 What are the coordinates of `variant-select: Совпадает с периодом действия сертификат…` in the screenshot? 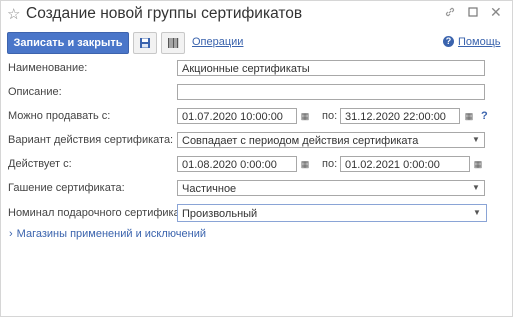 It's located at (331, 140).